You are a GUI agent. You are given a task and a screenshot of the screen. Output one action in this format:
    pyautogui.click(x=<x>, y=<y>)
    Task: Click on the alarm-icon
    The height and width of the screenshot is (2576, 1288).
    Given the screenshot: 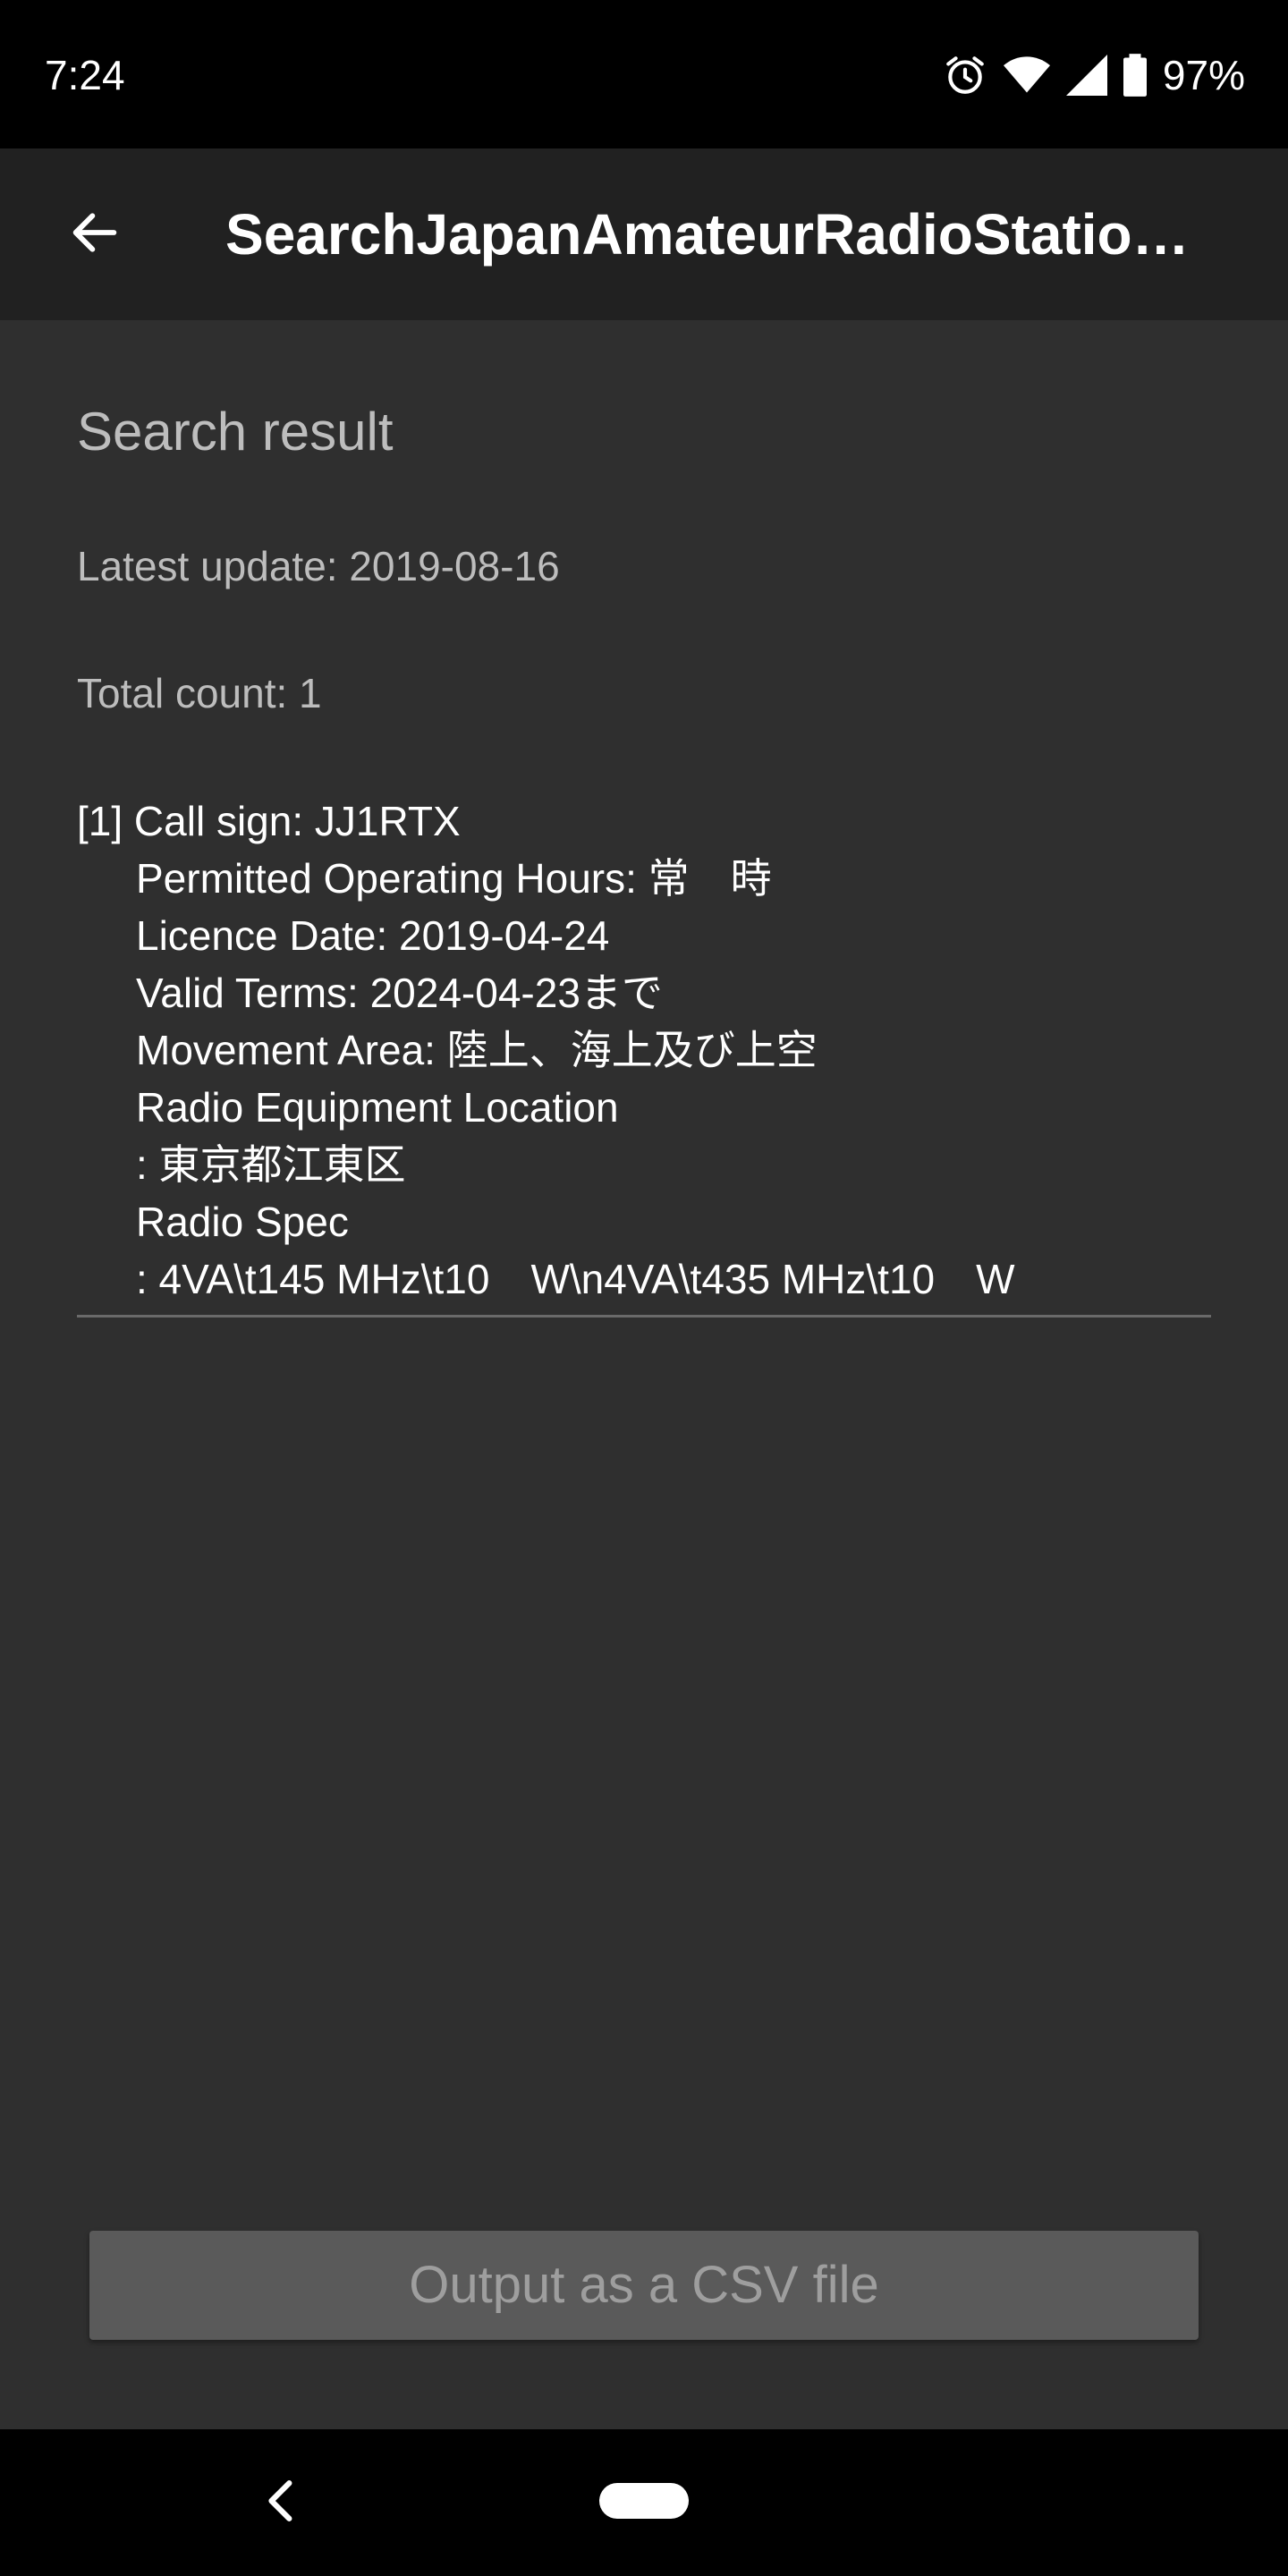 What is the action you would take?
    pyautogui.click(x=965, y=75)
    